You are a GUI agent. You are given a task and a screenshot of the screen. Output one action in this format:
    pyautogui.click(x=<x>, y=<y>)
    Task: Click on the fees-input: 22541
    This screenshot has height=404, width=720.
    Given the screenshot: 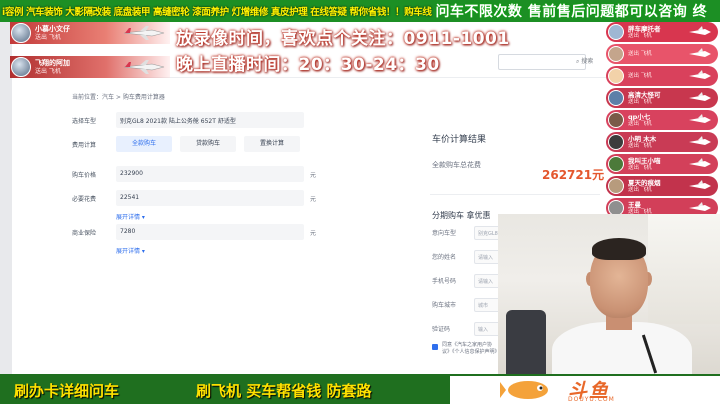 What is the action you would take?
    pyautogui.click(x=210, y=198)
    